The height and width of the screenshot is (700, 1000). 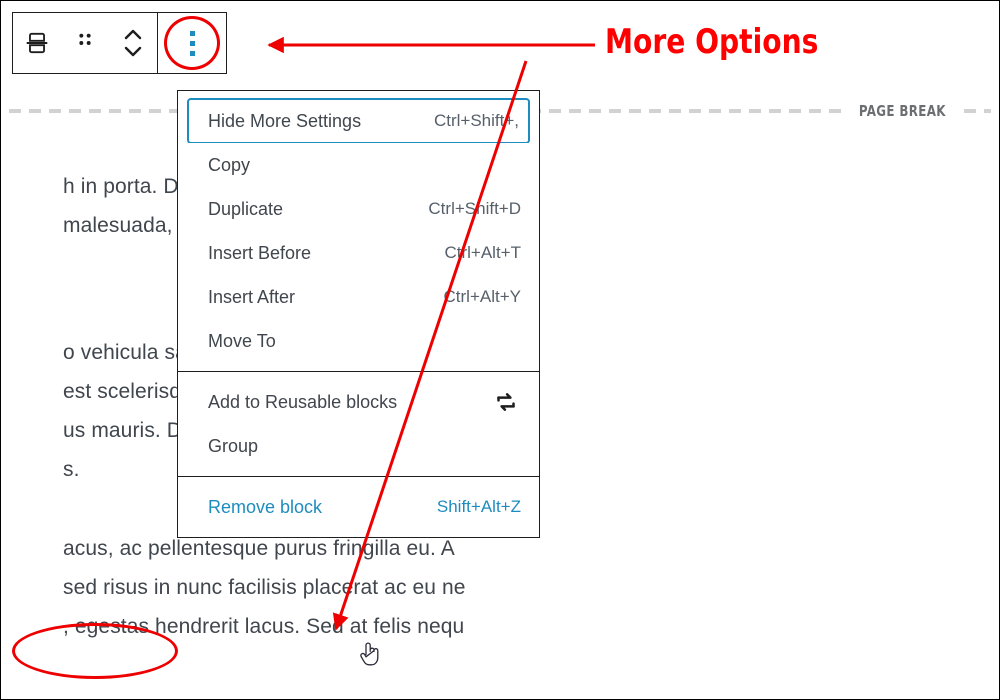 What do you see at coordinates (482, 252) in the screenshot?
I see `menu-item-shortcut: Ctrl+Alt+T` at bounding box center [482, 252].